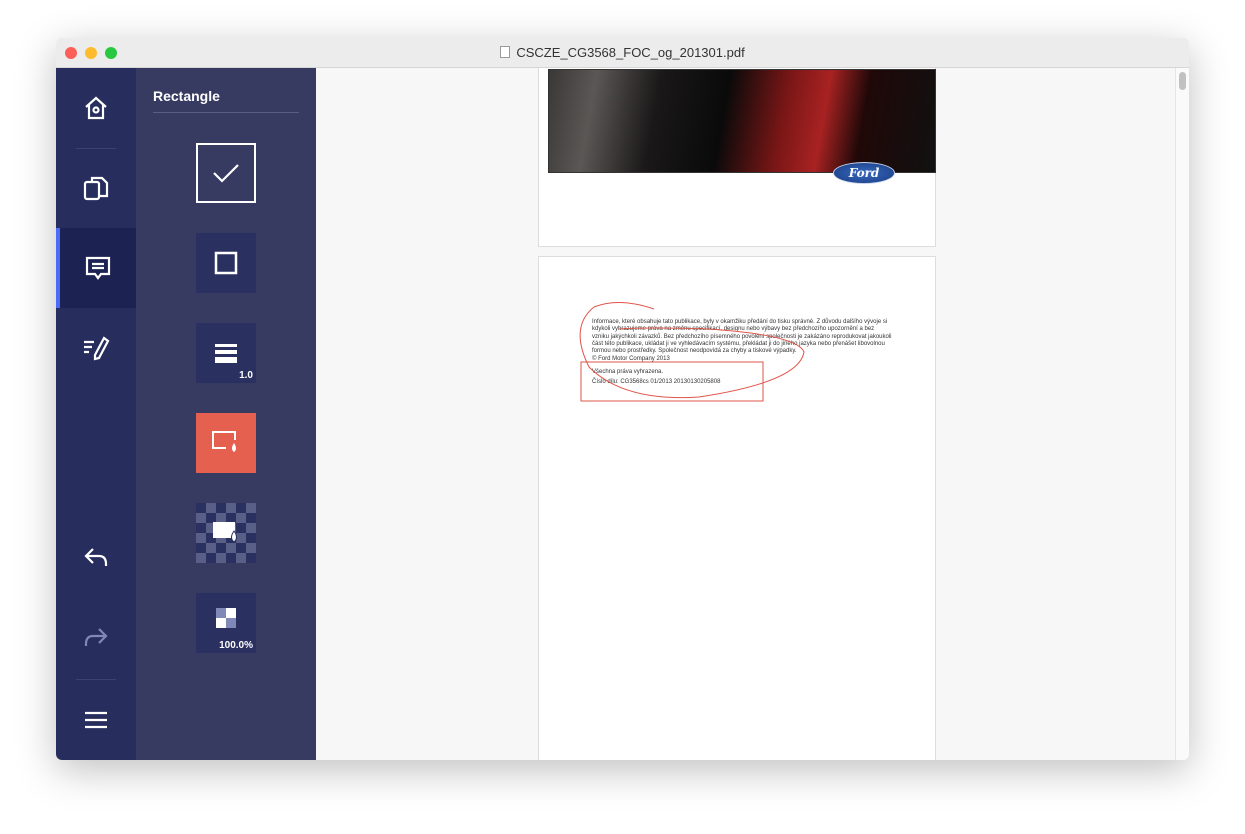 The image size is (1245, 834). Describe the element at coordinates (96, 414) in the screenshot. I see `left-nav` at that location.